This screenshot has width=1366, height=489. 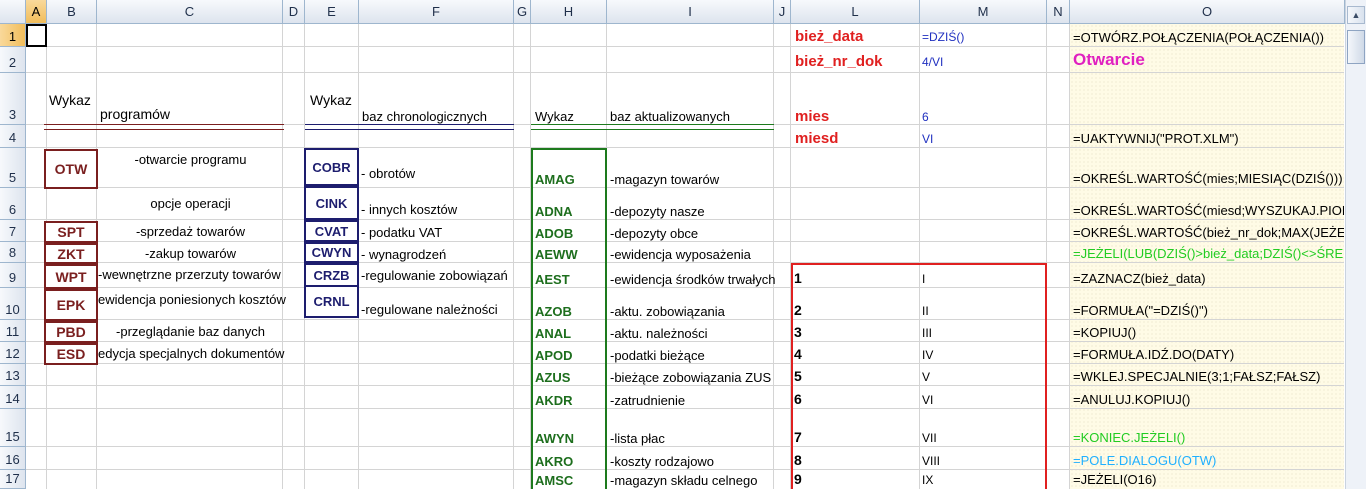 What do you see at coordinates (13, 60) in the screenshot?
I see `row-header-2: 2` at bounding box center [13, 60].